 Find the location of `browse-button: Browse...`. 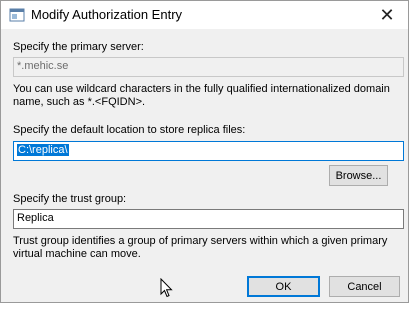

browse-button: Browse... is located at coordinates (358, 175).